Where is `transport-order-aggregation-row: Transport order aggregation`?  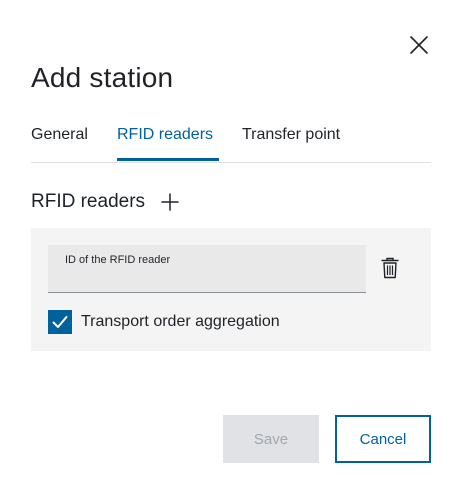 transport-order-aggregation-row: Transport order aggregation is located at coordinates (164, 322).